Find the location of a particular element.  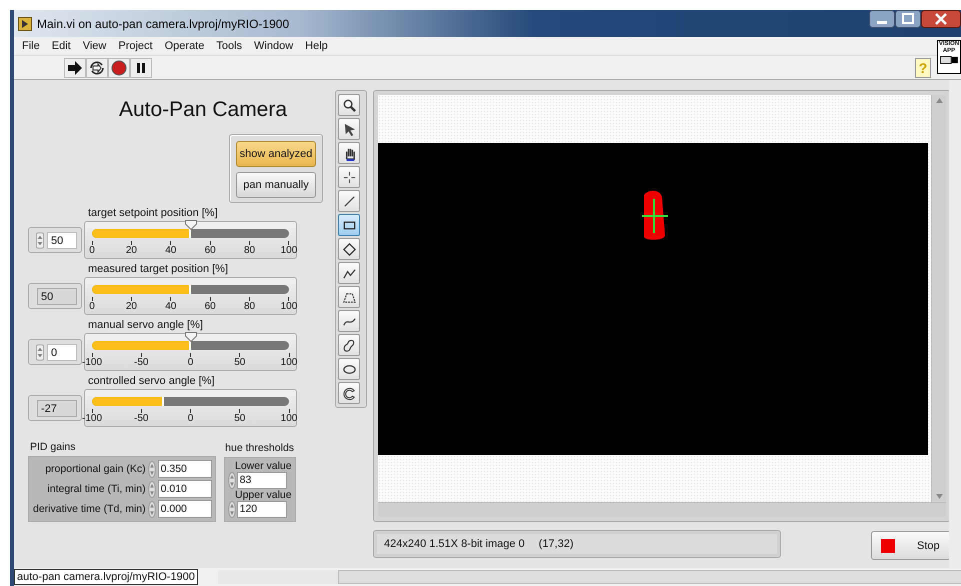

crescent-icon is located at coordinates (349, 393).